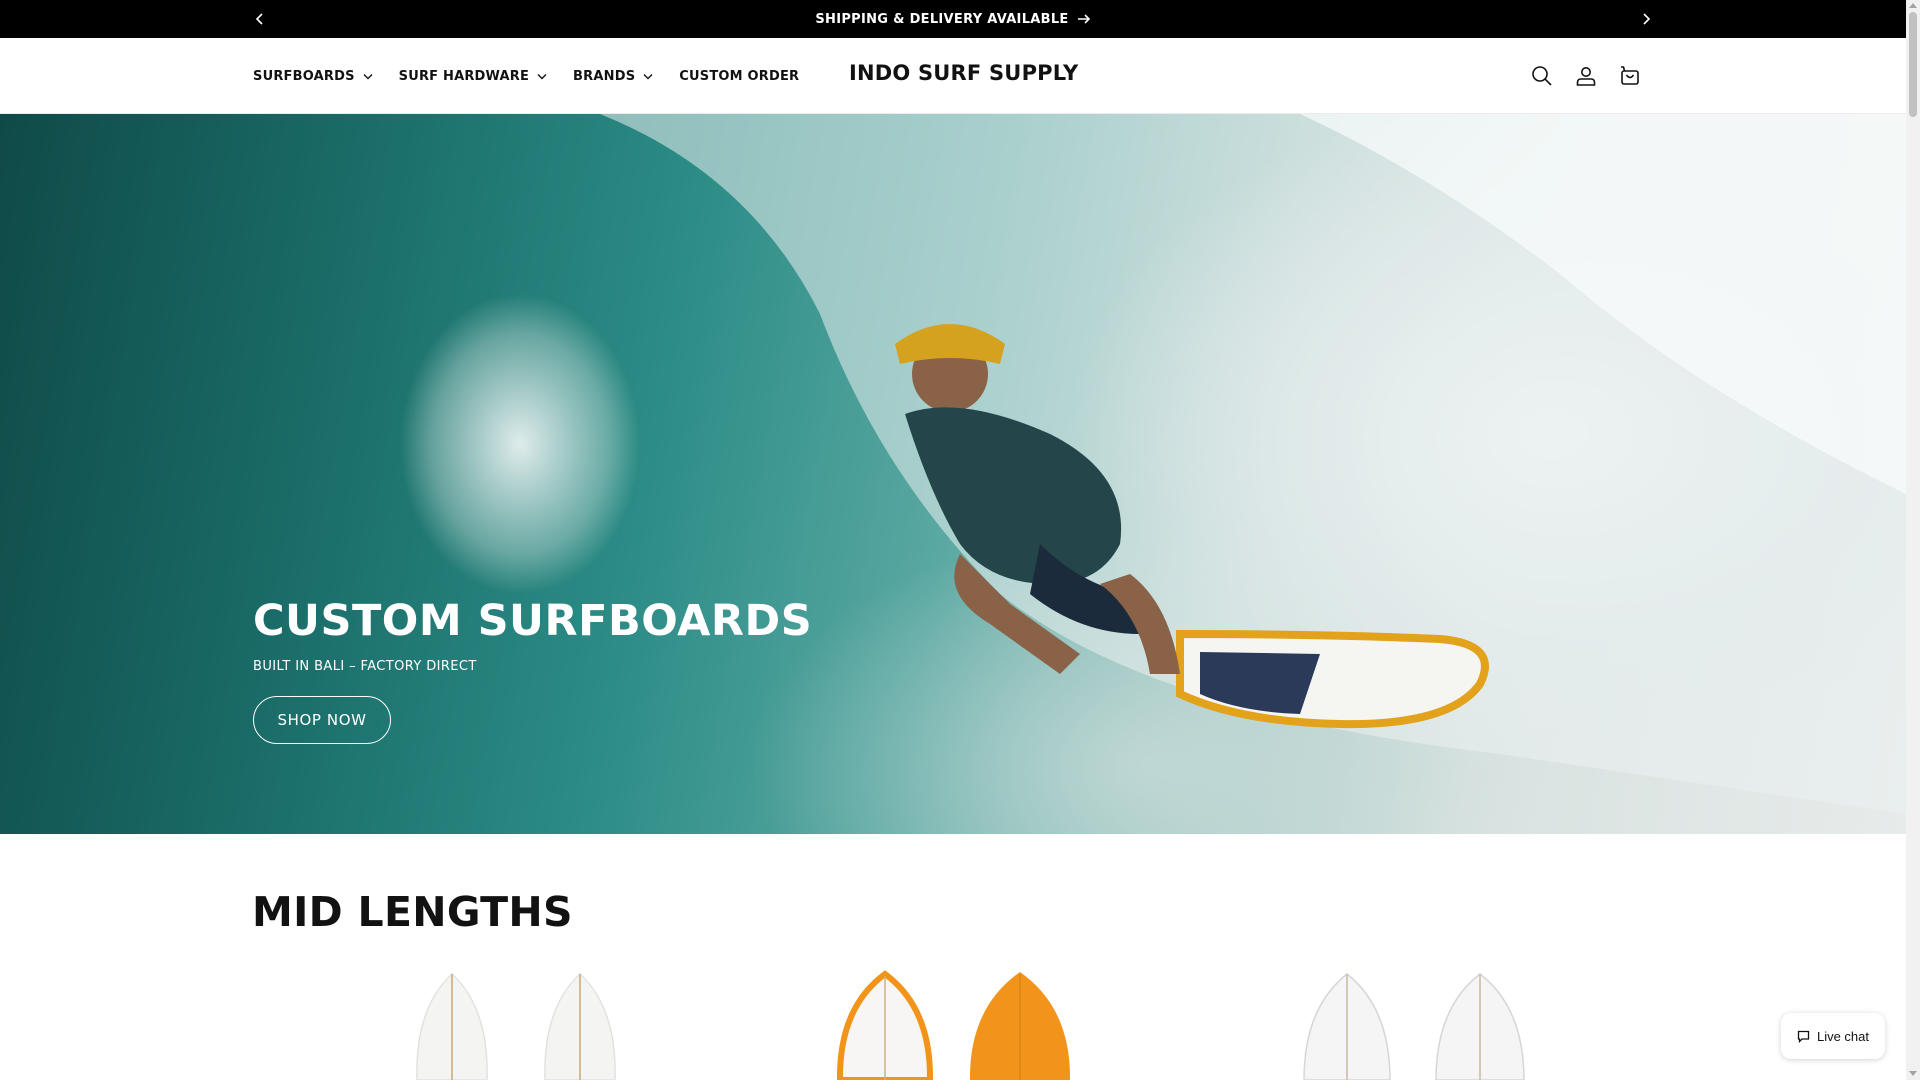 The image size is (1920, 1080). What do you see at coordinates (1913, 1074) in the screenshot?
I see `scroll-down-arrow` at bounding box center [1913, 1074].